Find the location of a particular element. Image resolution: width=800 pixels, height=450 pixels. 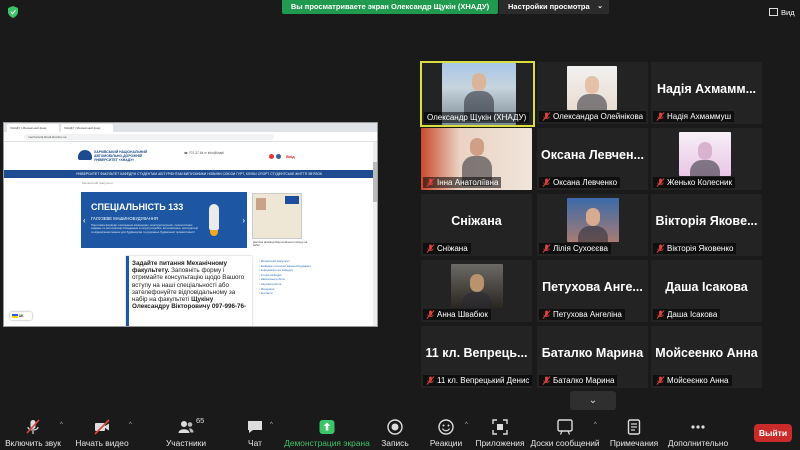

participant-tile: Олександр Щукін (ХНАДУ) is located at coordinates (477, 94).